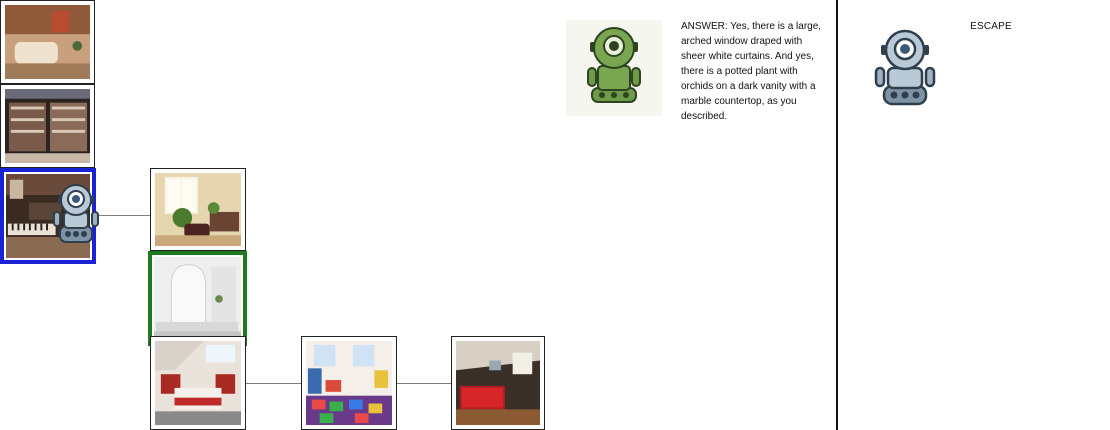  I want to click on room-node-bathroom-target, so click(197, 298).